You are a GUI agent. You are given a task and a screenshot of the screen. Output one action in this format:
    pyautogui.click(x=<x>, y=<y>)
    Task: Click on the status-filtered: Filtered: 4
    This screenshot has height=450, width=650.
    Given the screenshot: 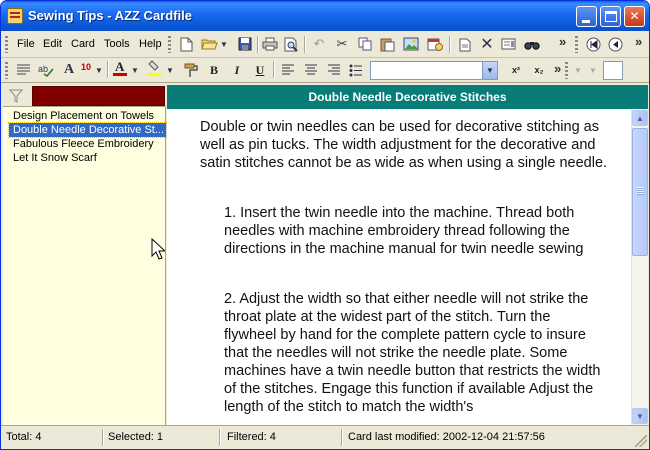 What is the action you would take?
    pyautogui.click(x=251, y=437)
    